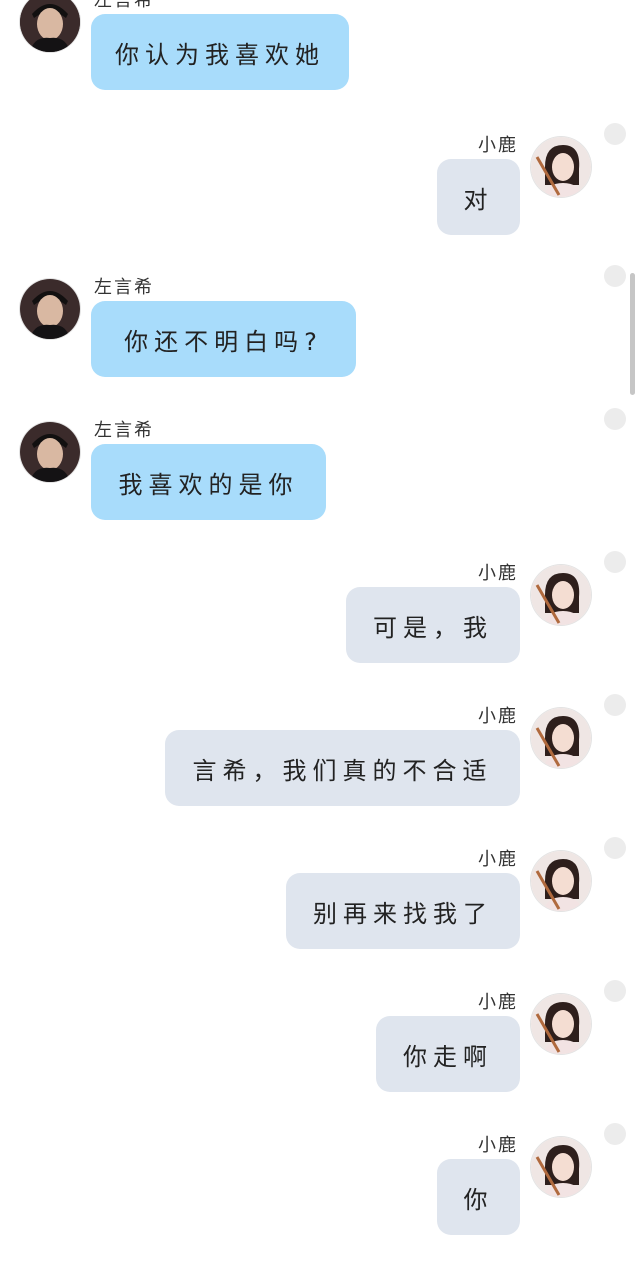 The image size is (640, 1279). Describe the element at coordinates (223, 339) in the screenshot. I see `message-bubble: 你还不明白吗?` at that location.